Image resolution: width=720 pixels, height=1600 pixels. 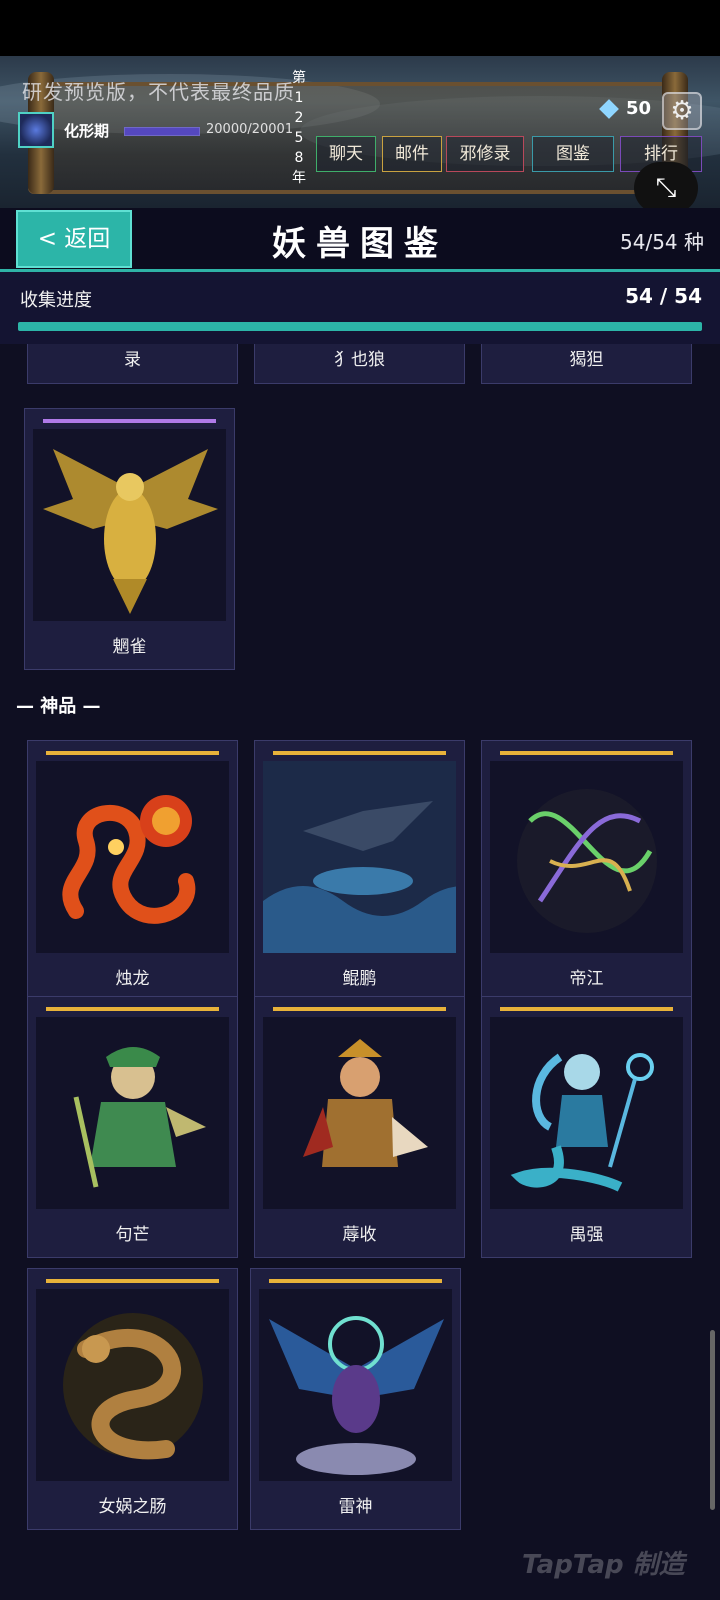 What do you see at coordinates (586, 360) in the screenshot?
I see `beast-name: 猲狚` at bounding box center [586, 360].